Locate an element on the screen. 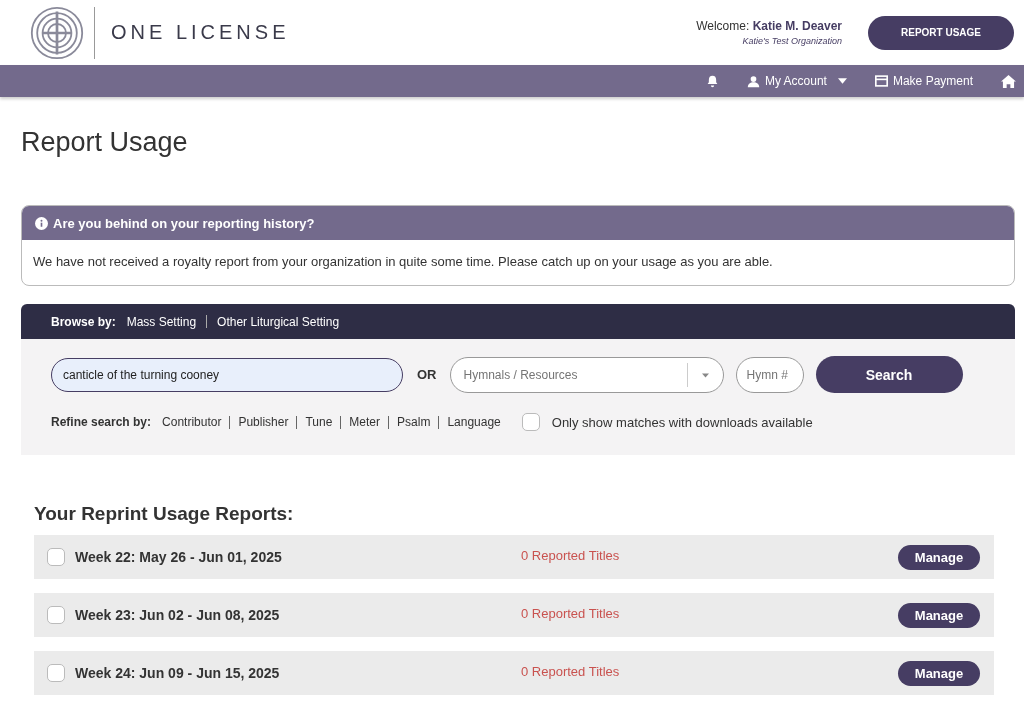 The height and width of the screenshot is (704, 1024). week-label: Week 23: Jun 02 - Jun 08, 2025 is located at coordinates (178, 615).